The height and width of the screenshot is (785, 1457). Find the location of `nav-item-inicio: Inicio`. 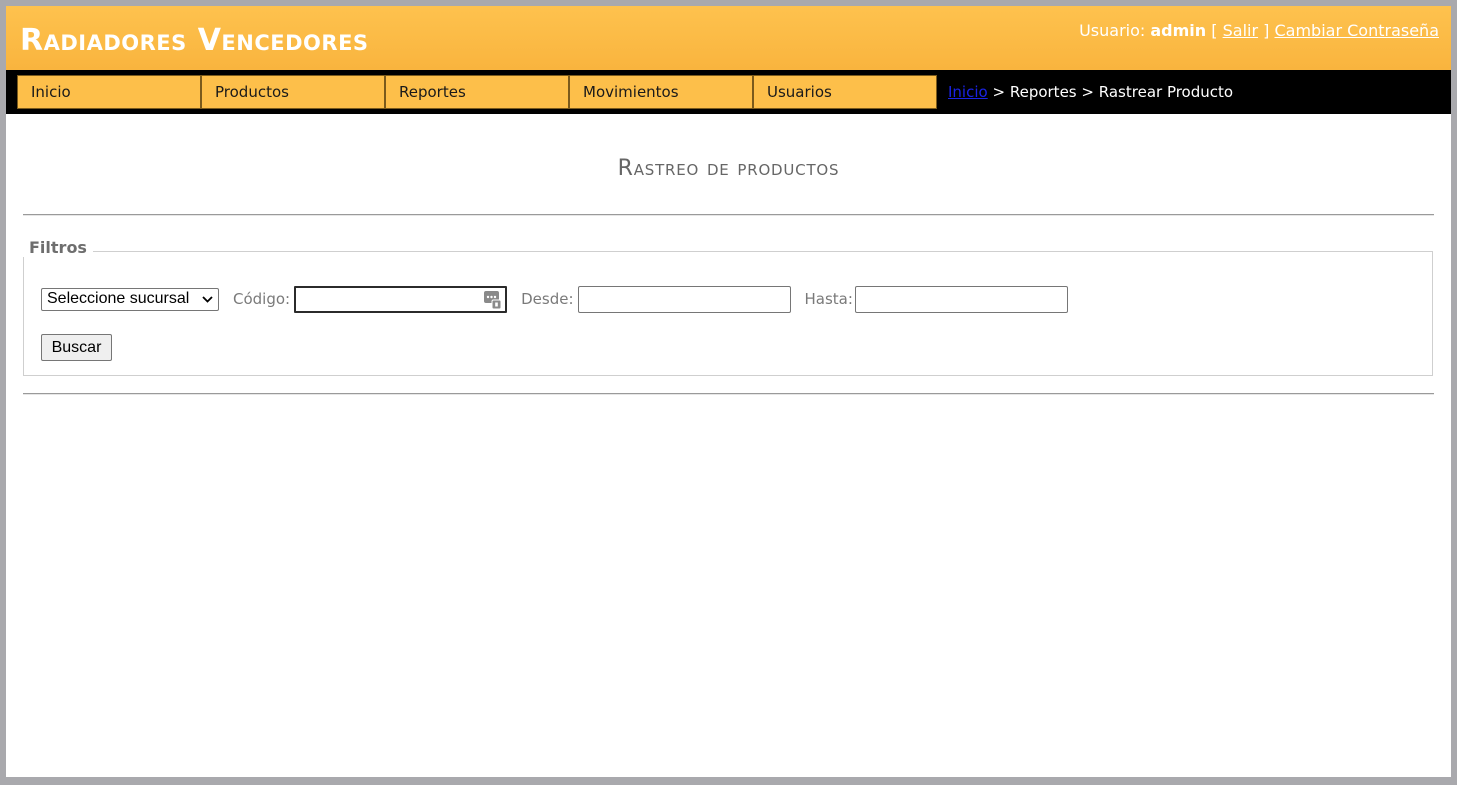

nav-item-inicio: Inicio is located at coordinates (109, 92).